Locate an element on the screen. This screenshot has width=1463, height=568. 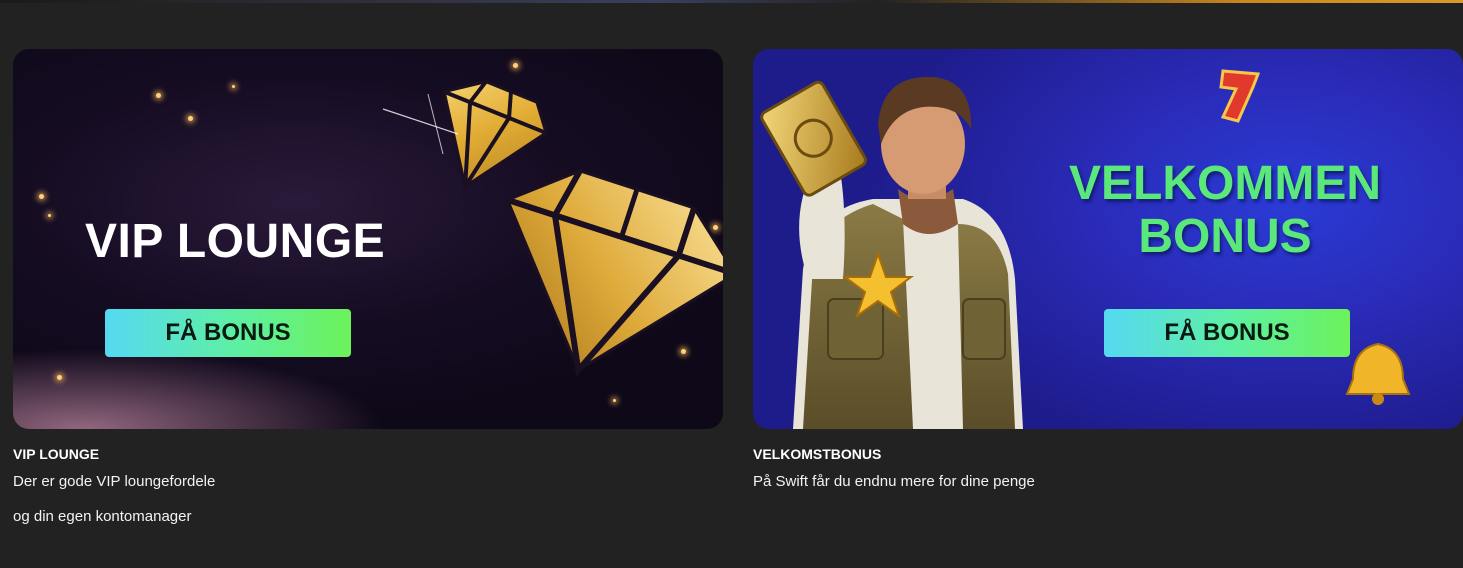
vip-caption-line: og din egen kontomanager is located at coordinates (102, 516).